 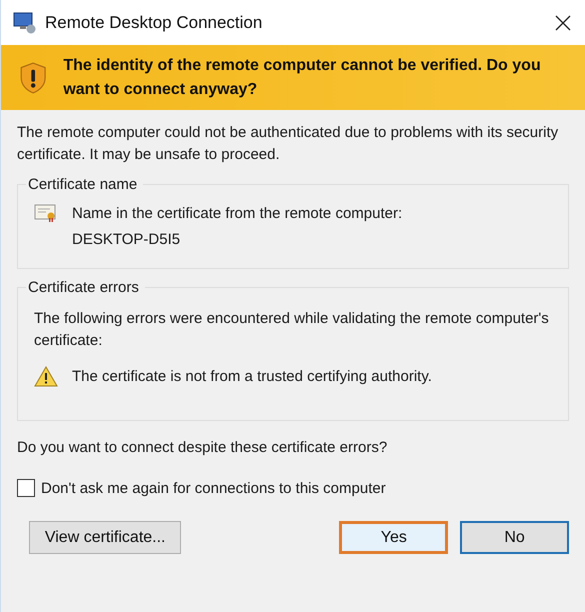 What do you see at coordinates (46, 213) in the screenshot?
I see `certificate-icon` at bounding box center [46, 213].